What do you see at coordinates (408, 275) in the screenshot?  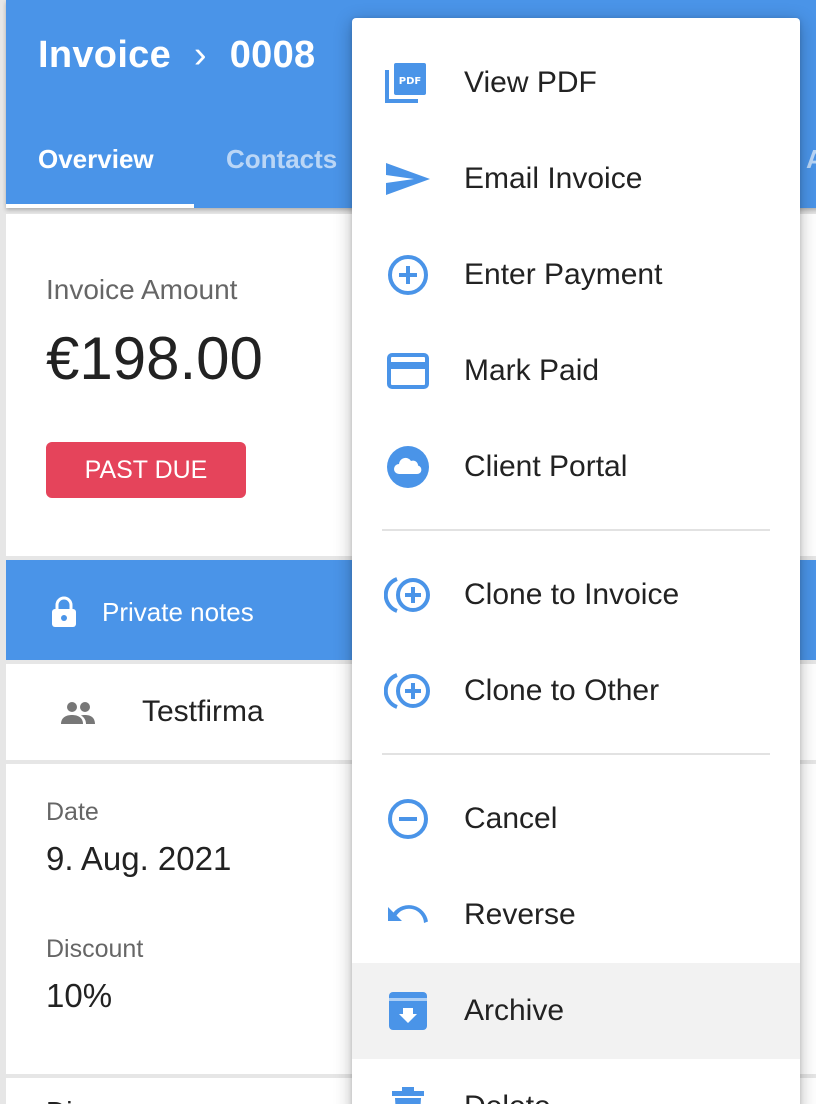 I see `add-circle-icon` at bounding box center [408, 275].